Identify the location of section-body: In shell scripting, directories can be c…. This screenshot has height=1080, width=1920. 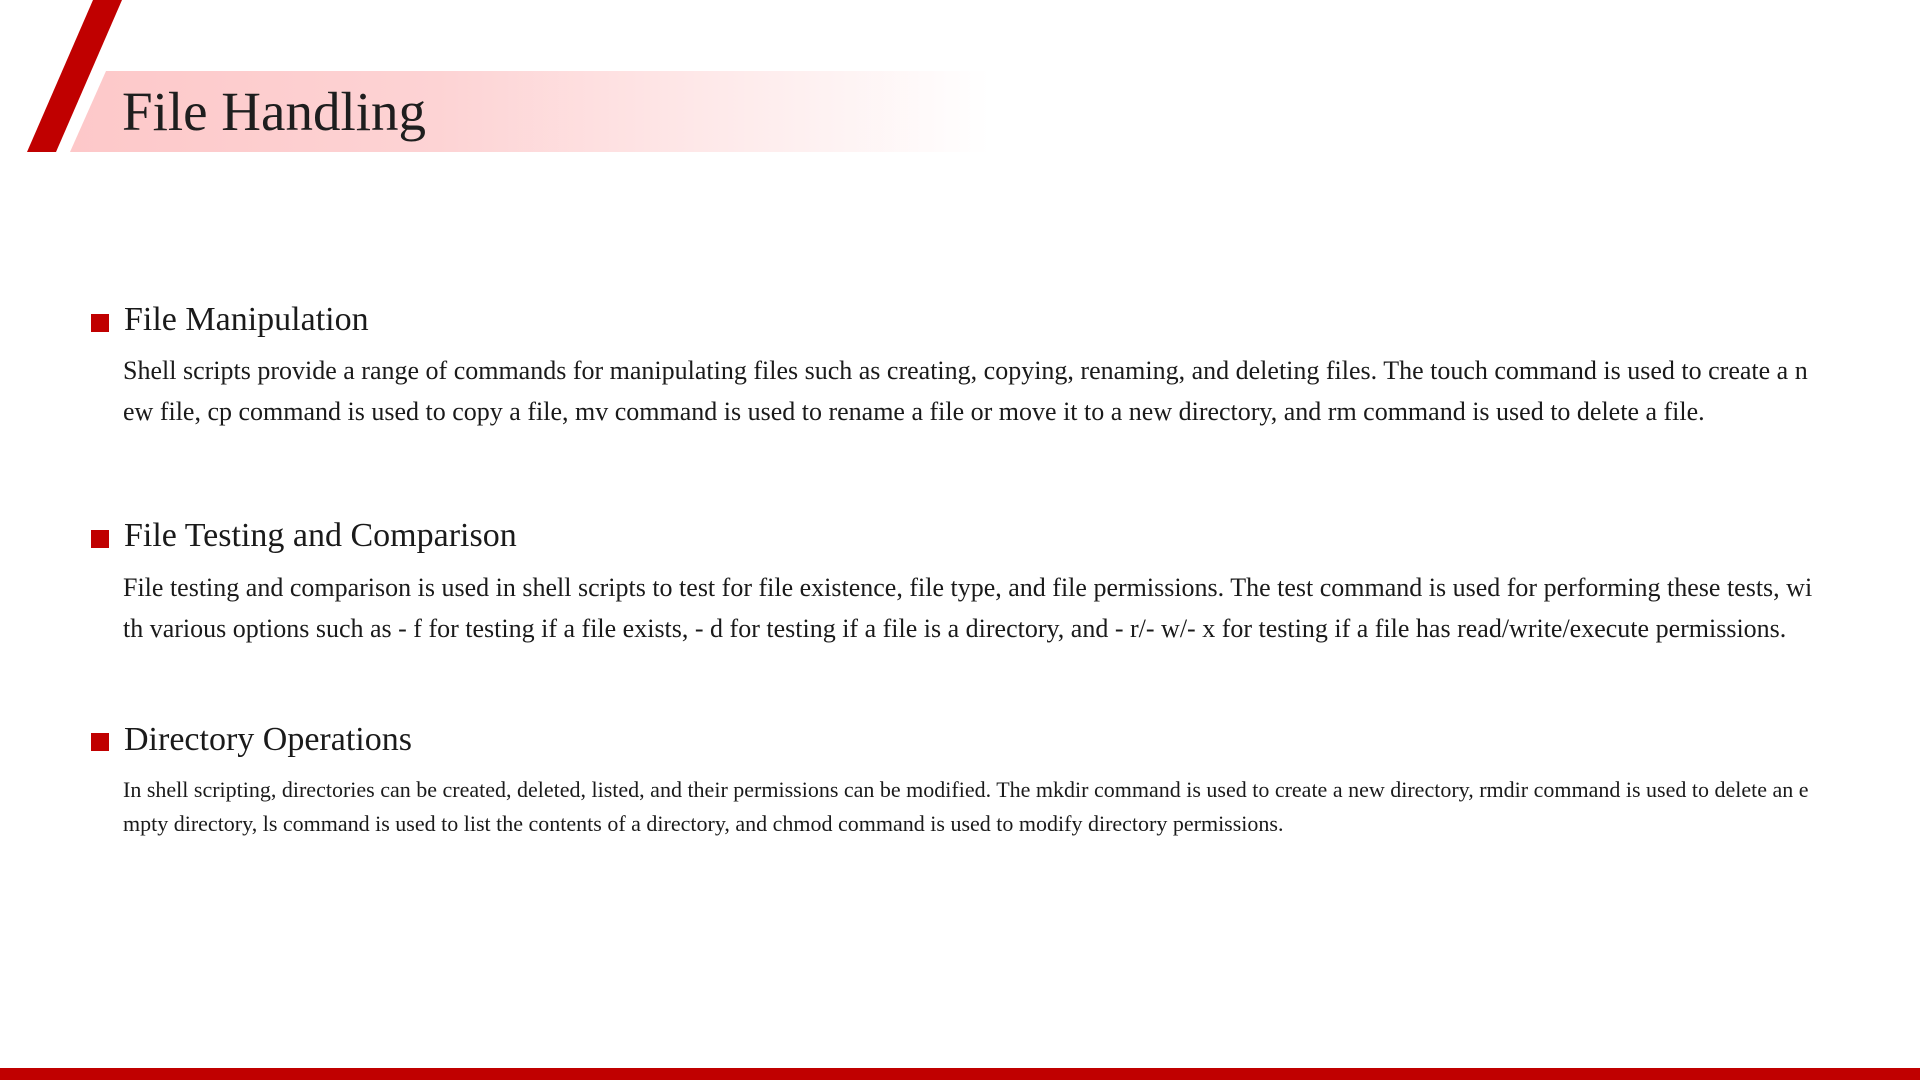
(966, 806).